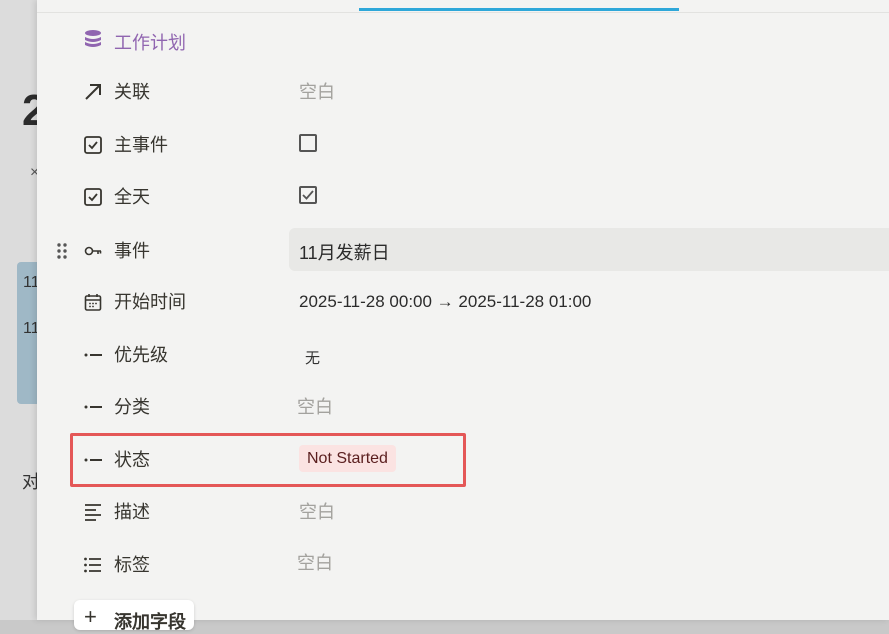 The height and width of the screenshot is (634, 889). Describe the element at coordinates (463, 355) in the screenshot. I see `property-priority: 优先级 无` at that location.